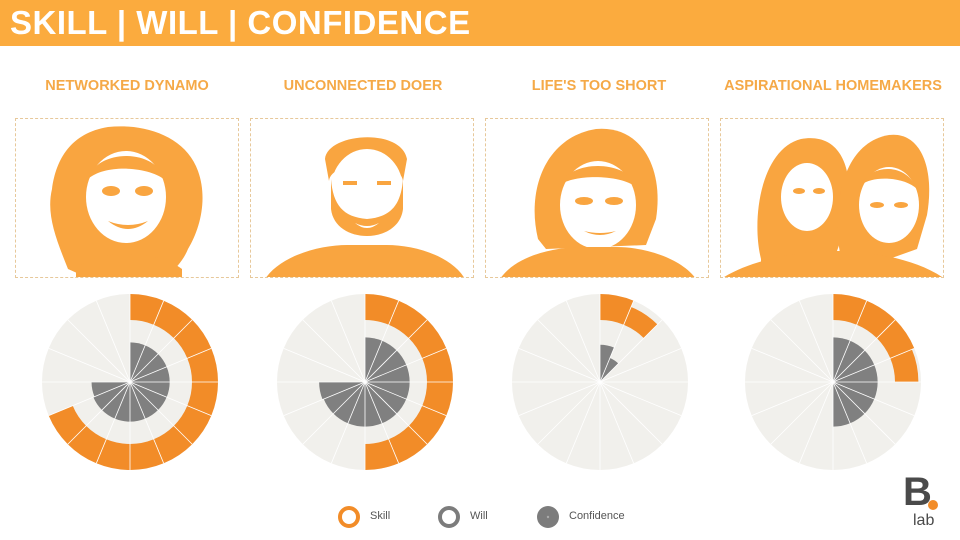 This screenshot has width=960, height=540. Describe the element at coordinates (600, 382) in the screenshot. I see `polar-chart-lifes-too-short` at that location.